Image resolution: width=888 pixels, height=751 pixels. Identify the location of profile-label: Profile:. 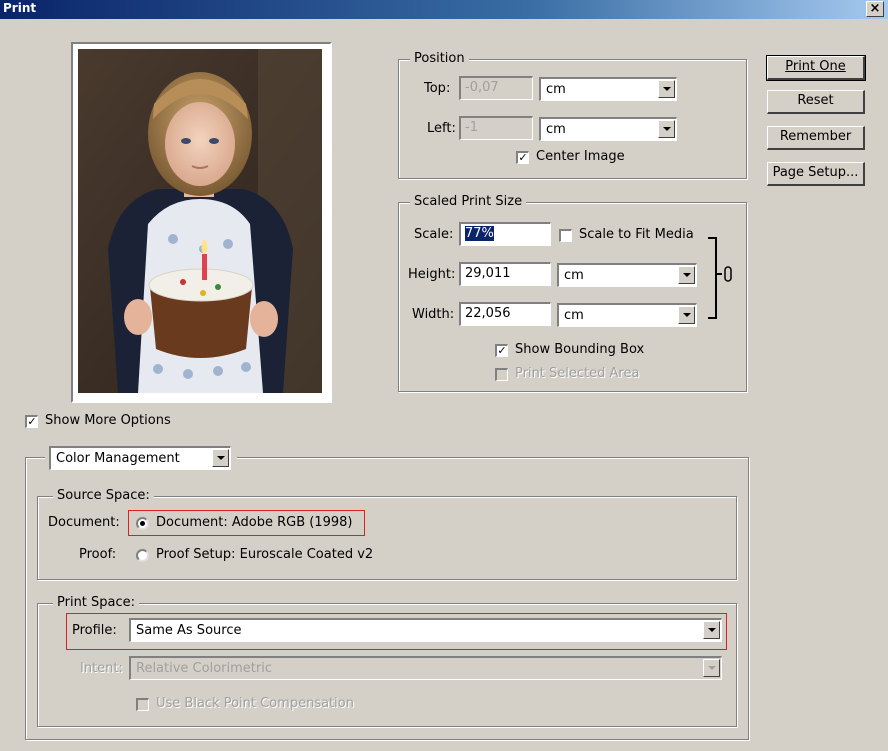
(94, 630).